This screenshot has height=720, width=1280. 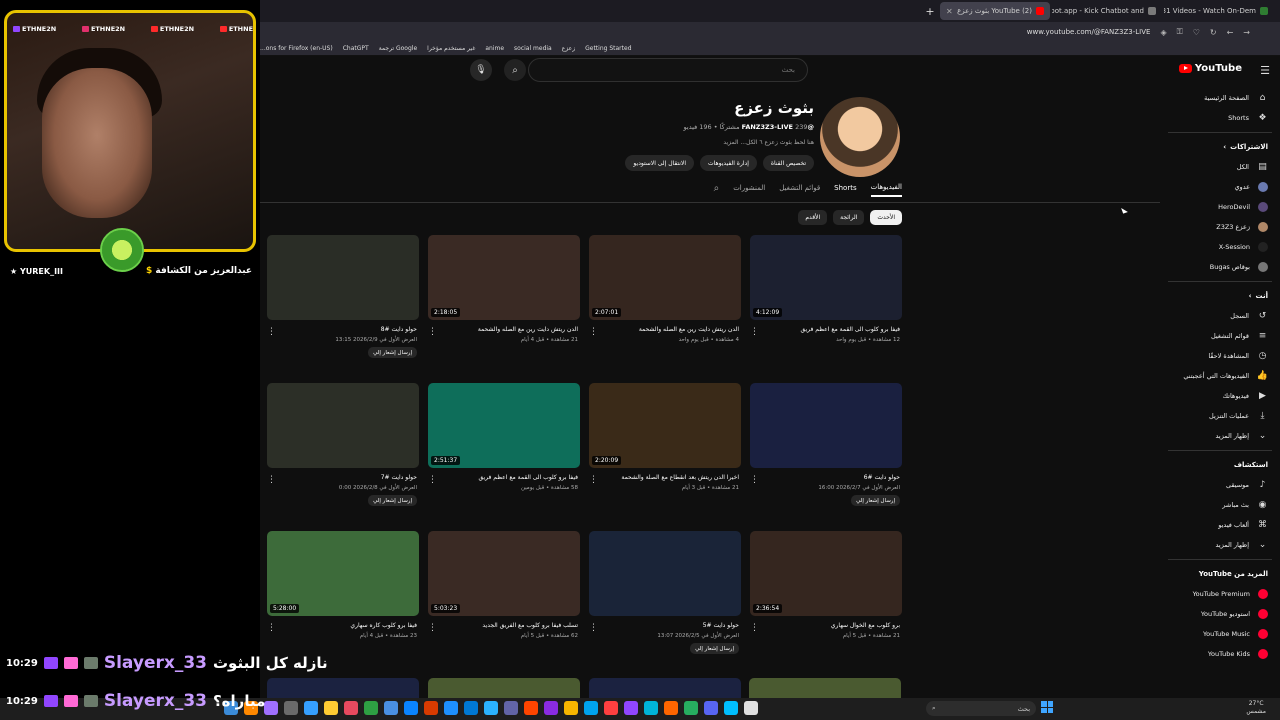 What do you see at coordinates (813, 217) in the screenshot?
I see `chip-oldest: الأقدم` at bounding box center [813, 217].